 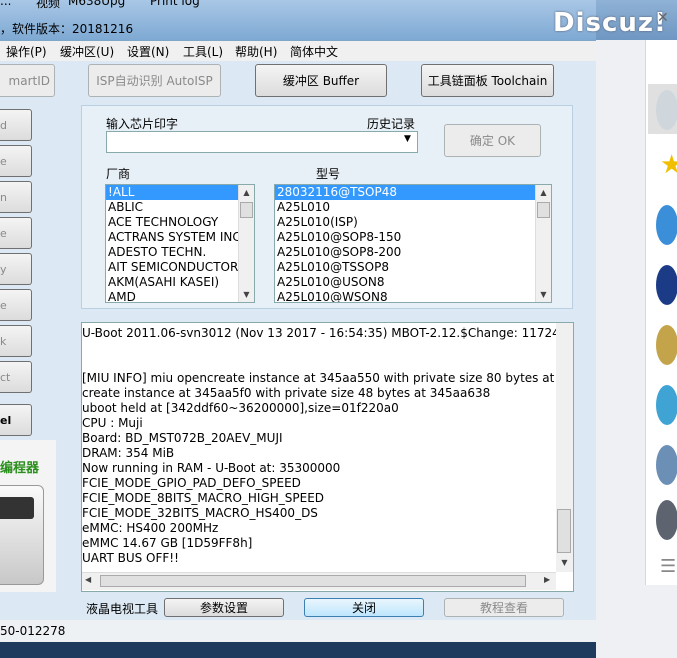 What do you see at coordinates (17, 508) in the screenshot?
I see `device-socket` at bounding box center [17, 508].